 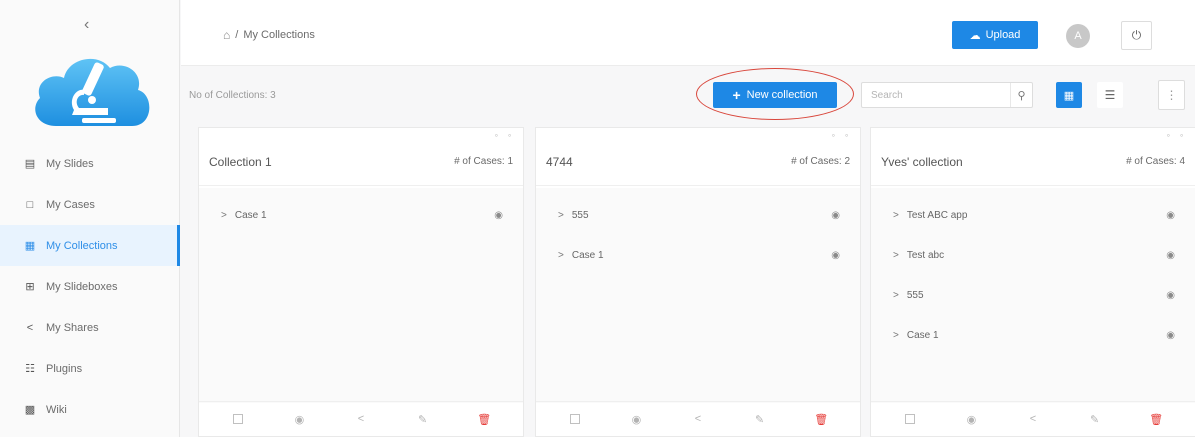 I want to click on sidebar-item-my-collections: ▦ My Collections, so click(x=90, y=245).